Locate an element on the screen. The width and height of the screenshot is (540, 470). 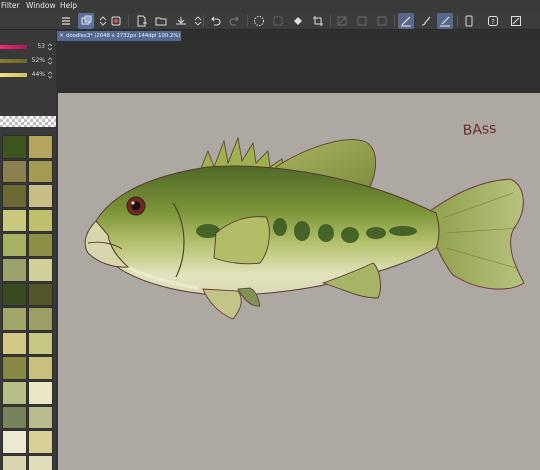
redo-icon is located at coordinates (235, 21).